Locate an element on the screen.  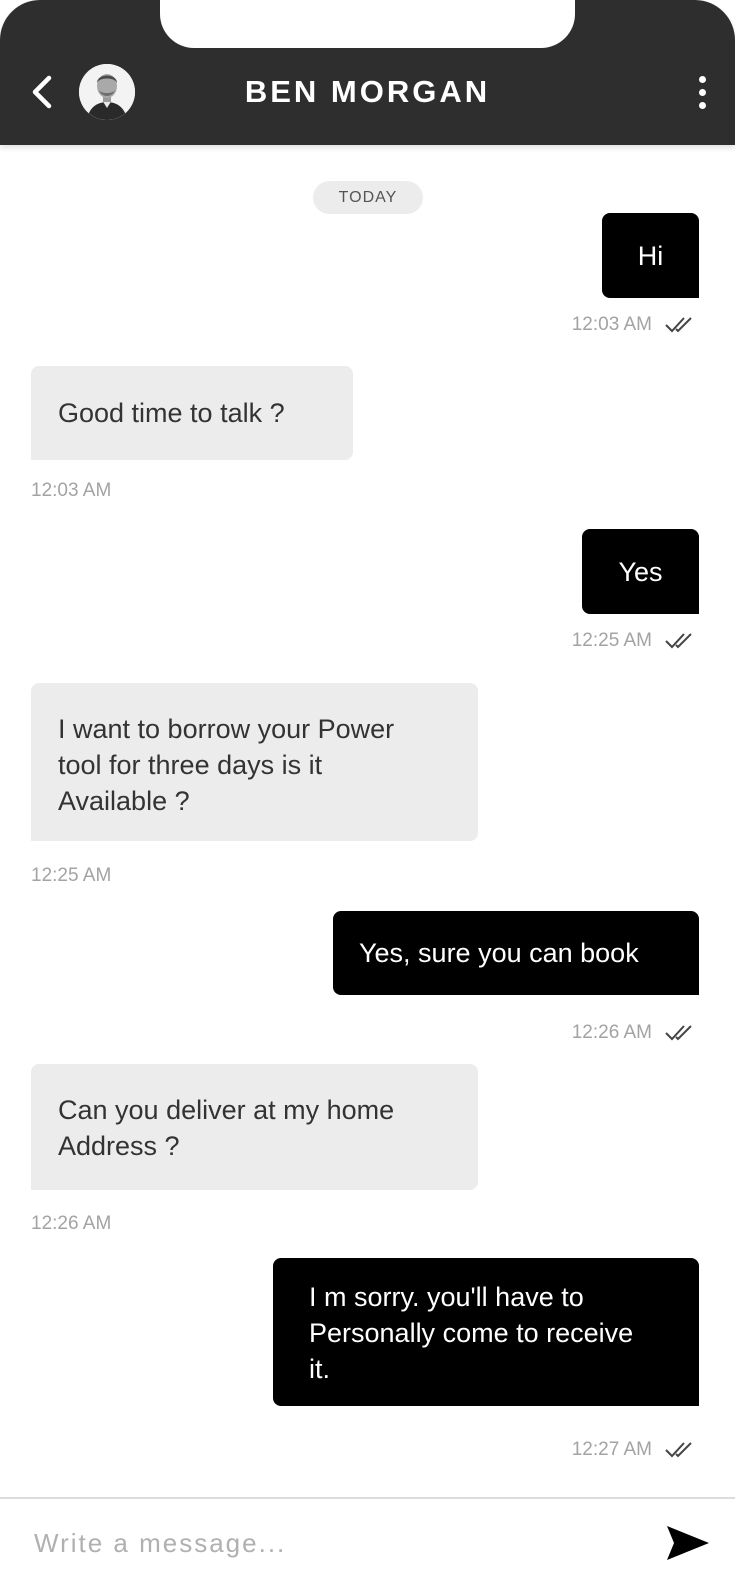
message-text: Yes is located at coordinates (640, 571).